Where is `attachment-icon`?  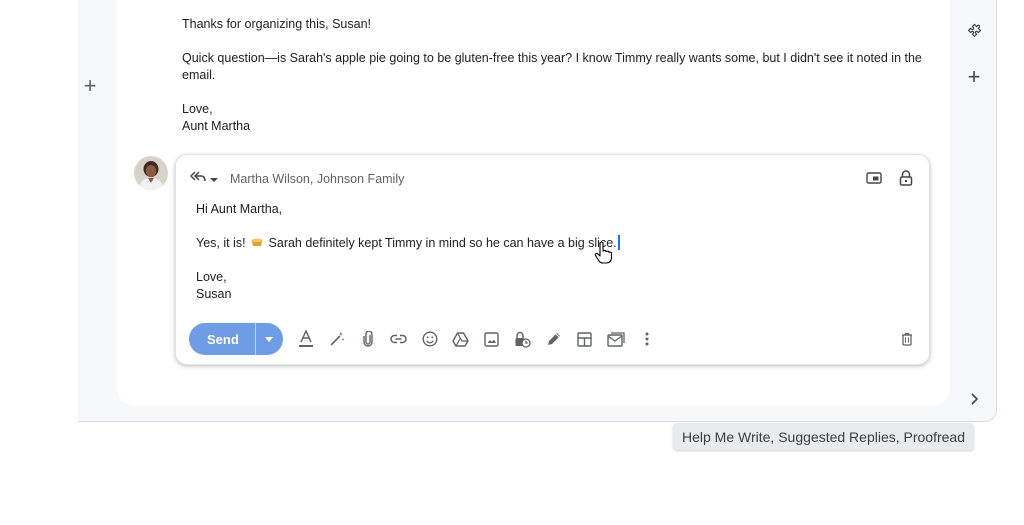 attachment-icon is located at coordinates (368, 339).